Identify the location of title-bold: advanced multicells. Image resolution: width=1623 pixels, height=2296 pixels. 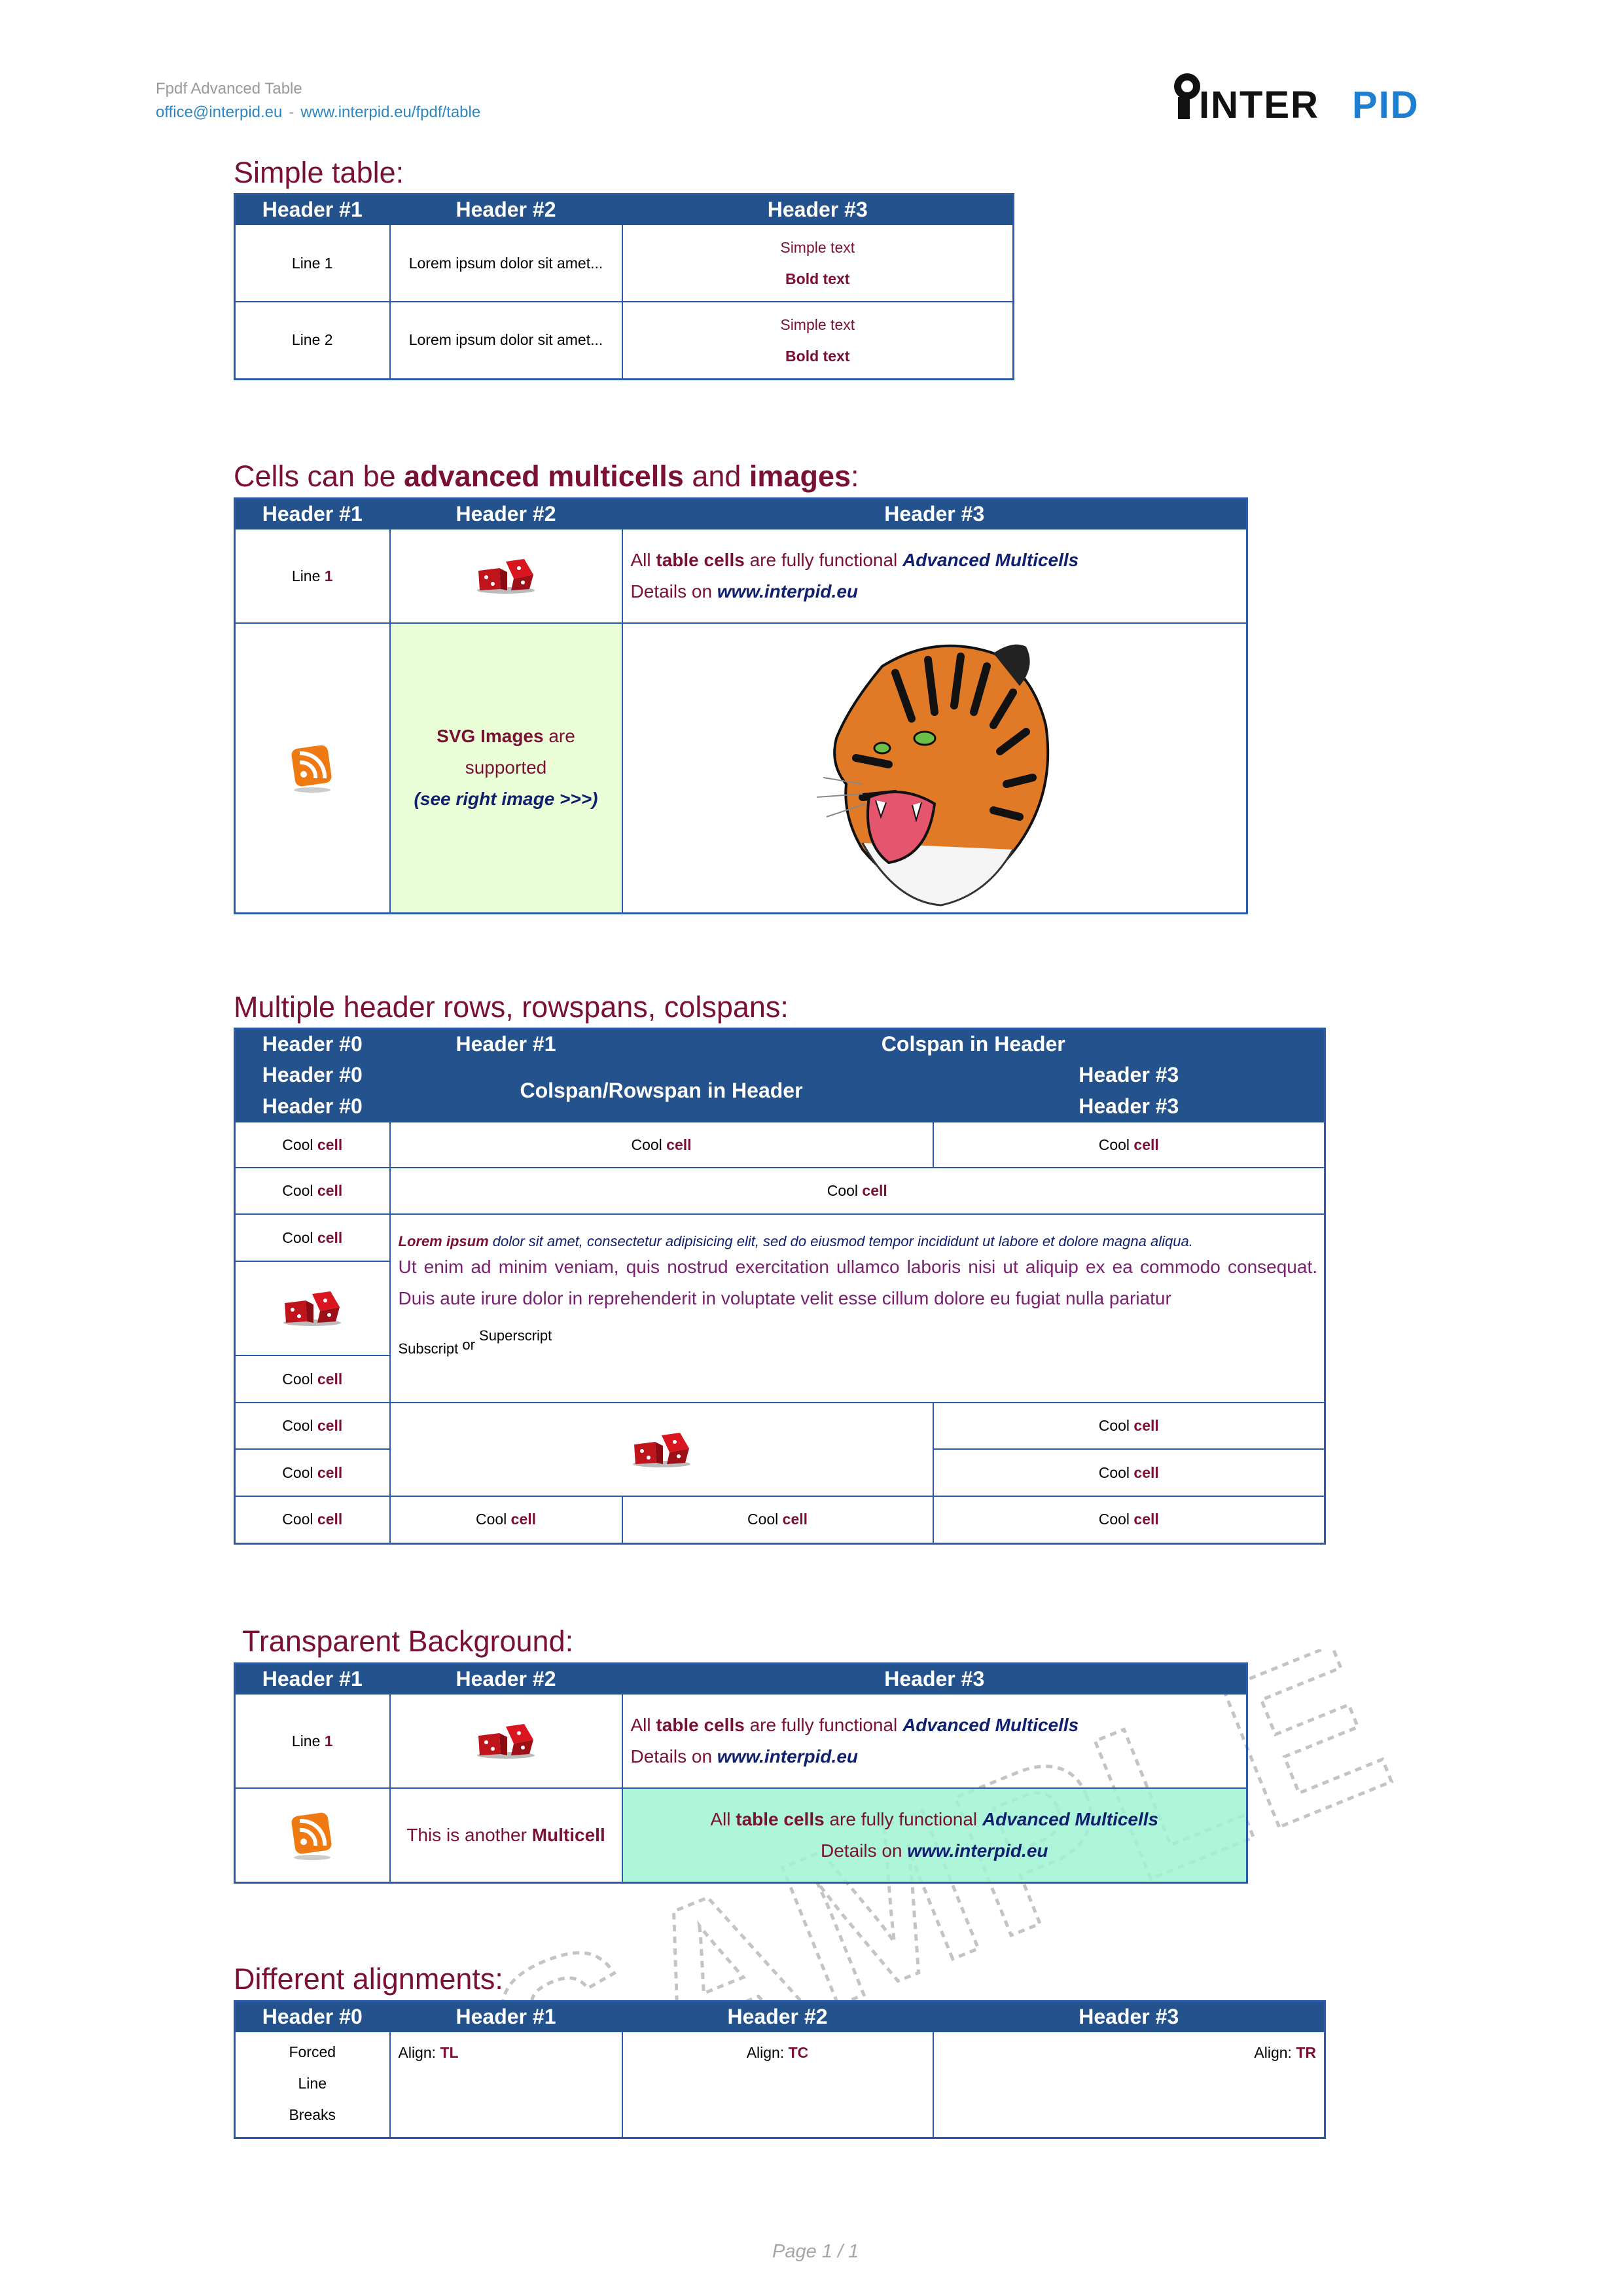
(544, 476).